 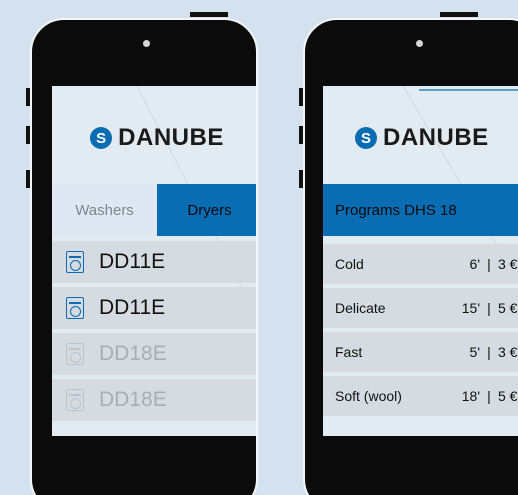 I want to click on program-row: Delicate 15' | 5 €, so click(x=420, y=308).